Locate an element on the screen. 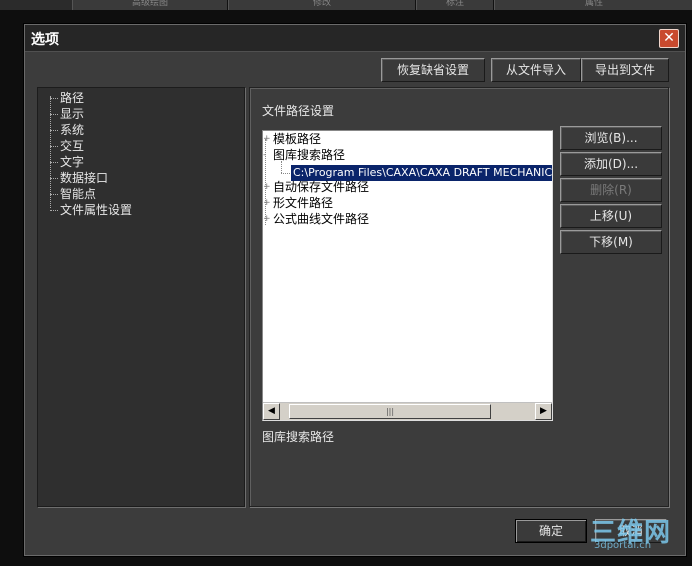  selected-path-label: 图库搜索路径 is located at coordinates (298, 437).